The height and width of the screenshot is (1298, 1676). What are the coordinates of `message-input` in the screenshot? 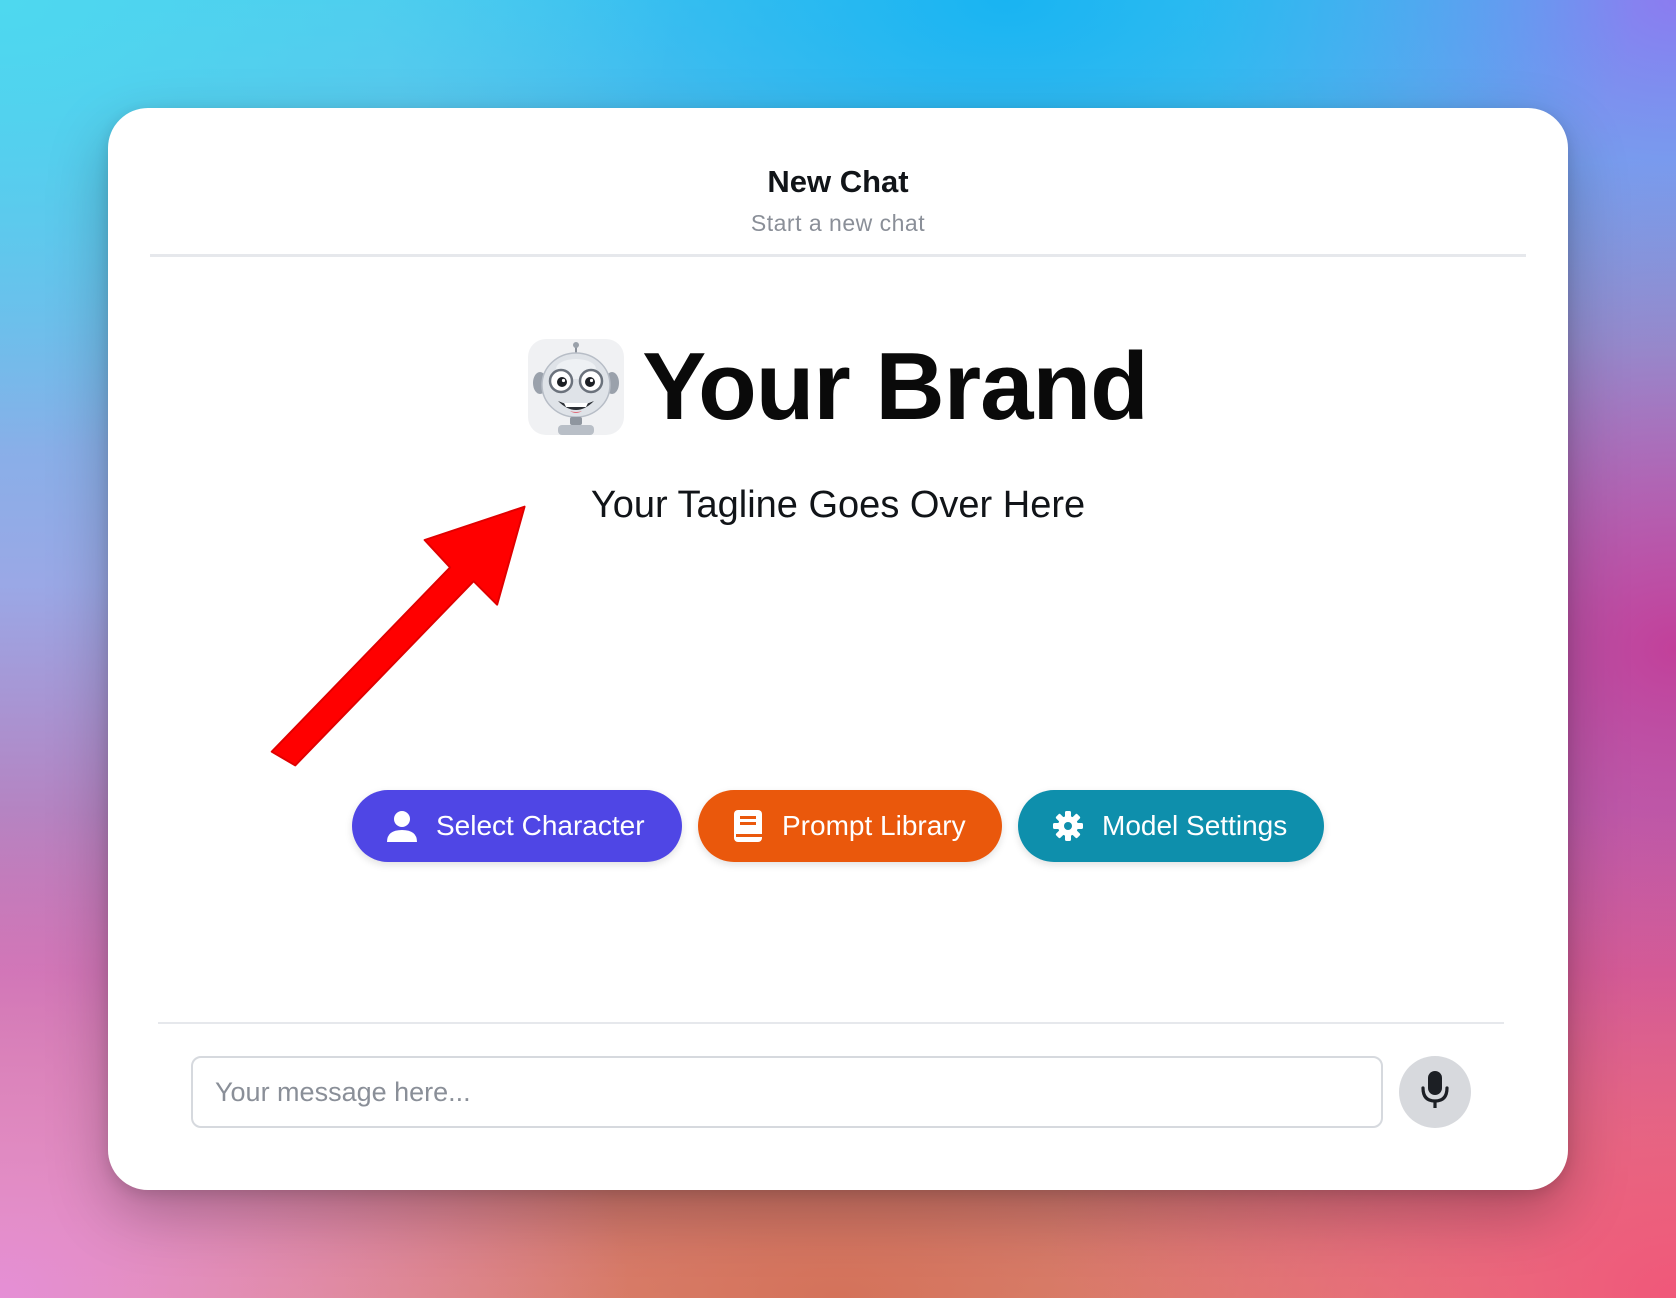 It's located at (787, 1092).